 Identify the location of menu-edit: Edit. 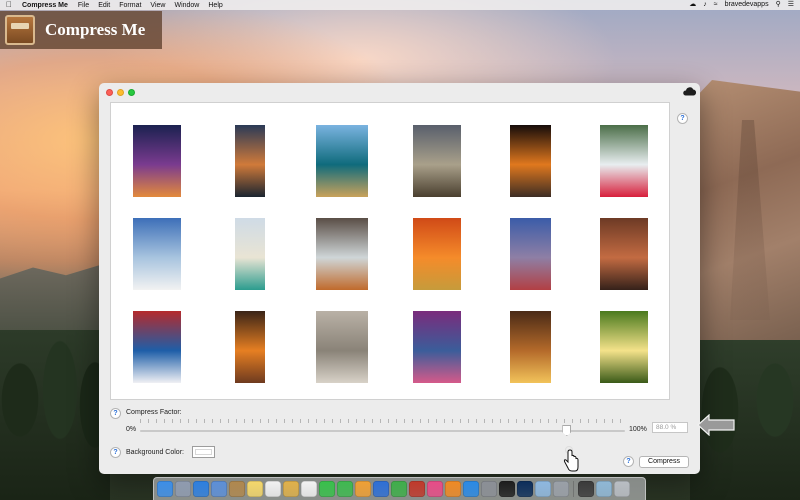
(104, 5).